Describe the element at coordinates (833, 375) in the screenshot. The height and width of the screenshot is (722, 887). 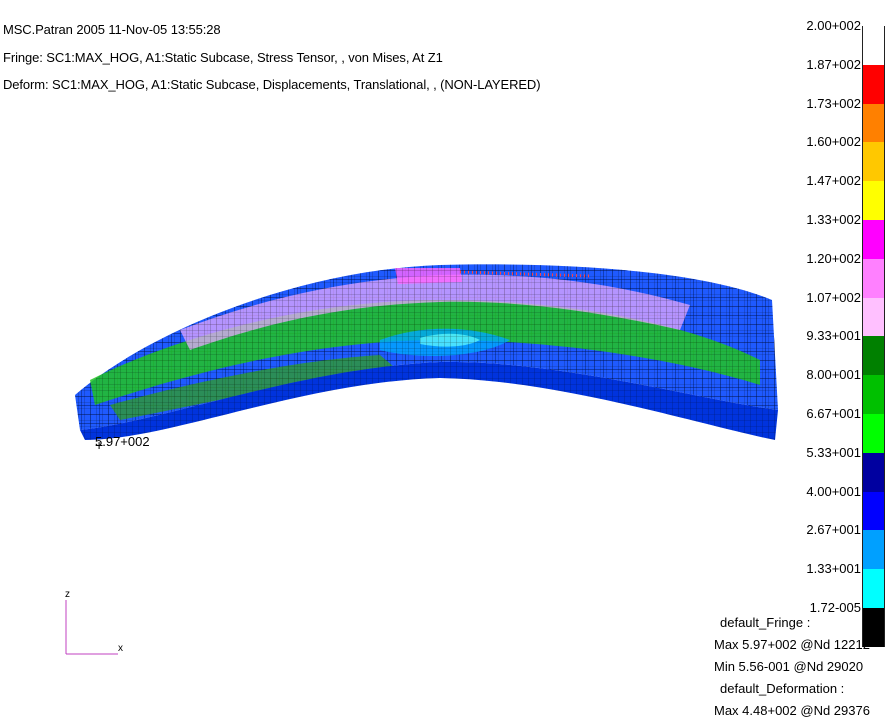
I see `legend-label: 8.00+001` at that location.